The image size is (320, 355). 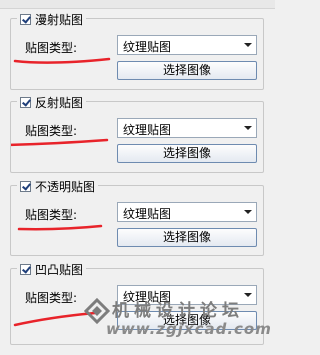 What do you see at coordinates (65, 186) in the screenshot?
I see `opacity-map-label: 不透明贴图` at bounding box center [65, 186].